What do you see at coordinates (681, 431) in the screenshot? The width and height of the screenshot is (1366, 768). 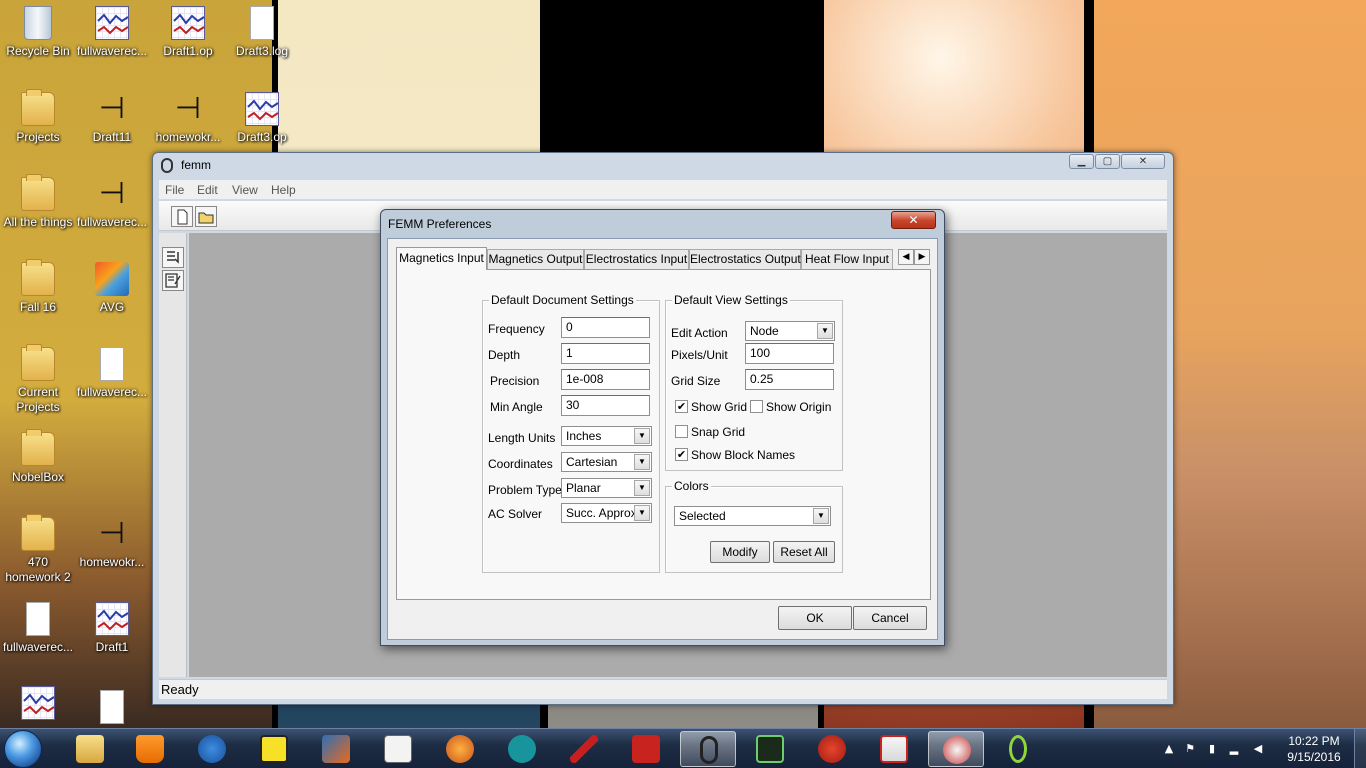 I see `snap-grid-checkbox` at bounding box center [681, 431].